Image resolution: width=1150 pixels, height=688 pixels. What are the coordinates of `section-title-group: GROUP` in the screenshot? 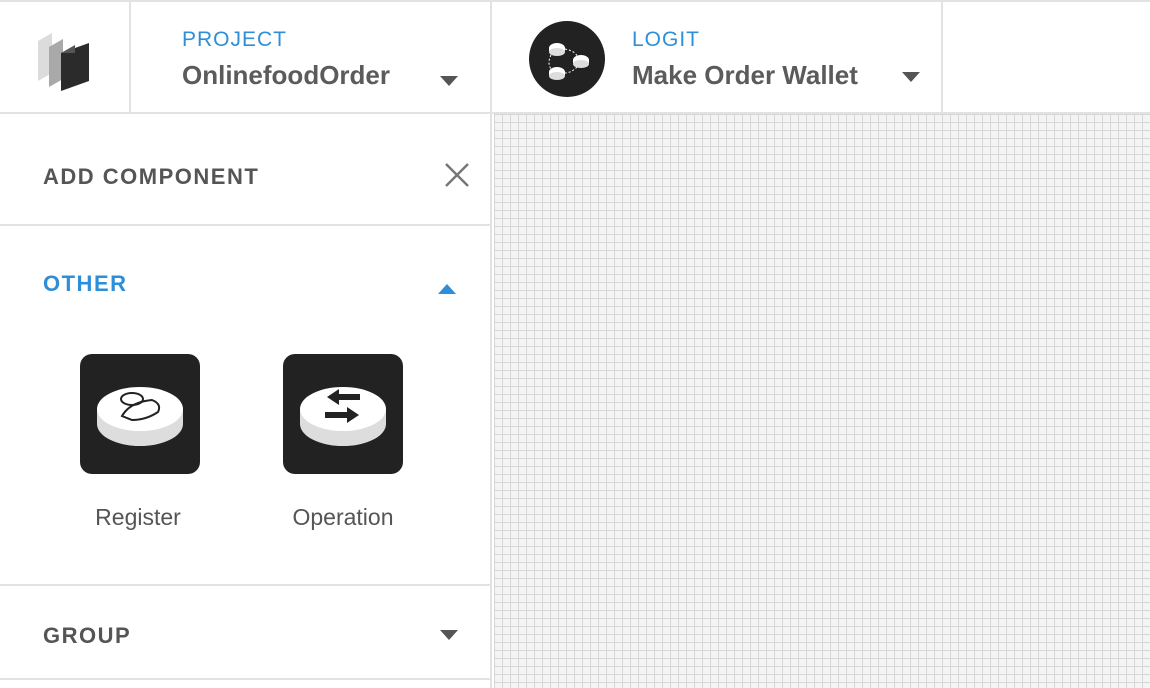 It's located at (87, 636).